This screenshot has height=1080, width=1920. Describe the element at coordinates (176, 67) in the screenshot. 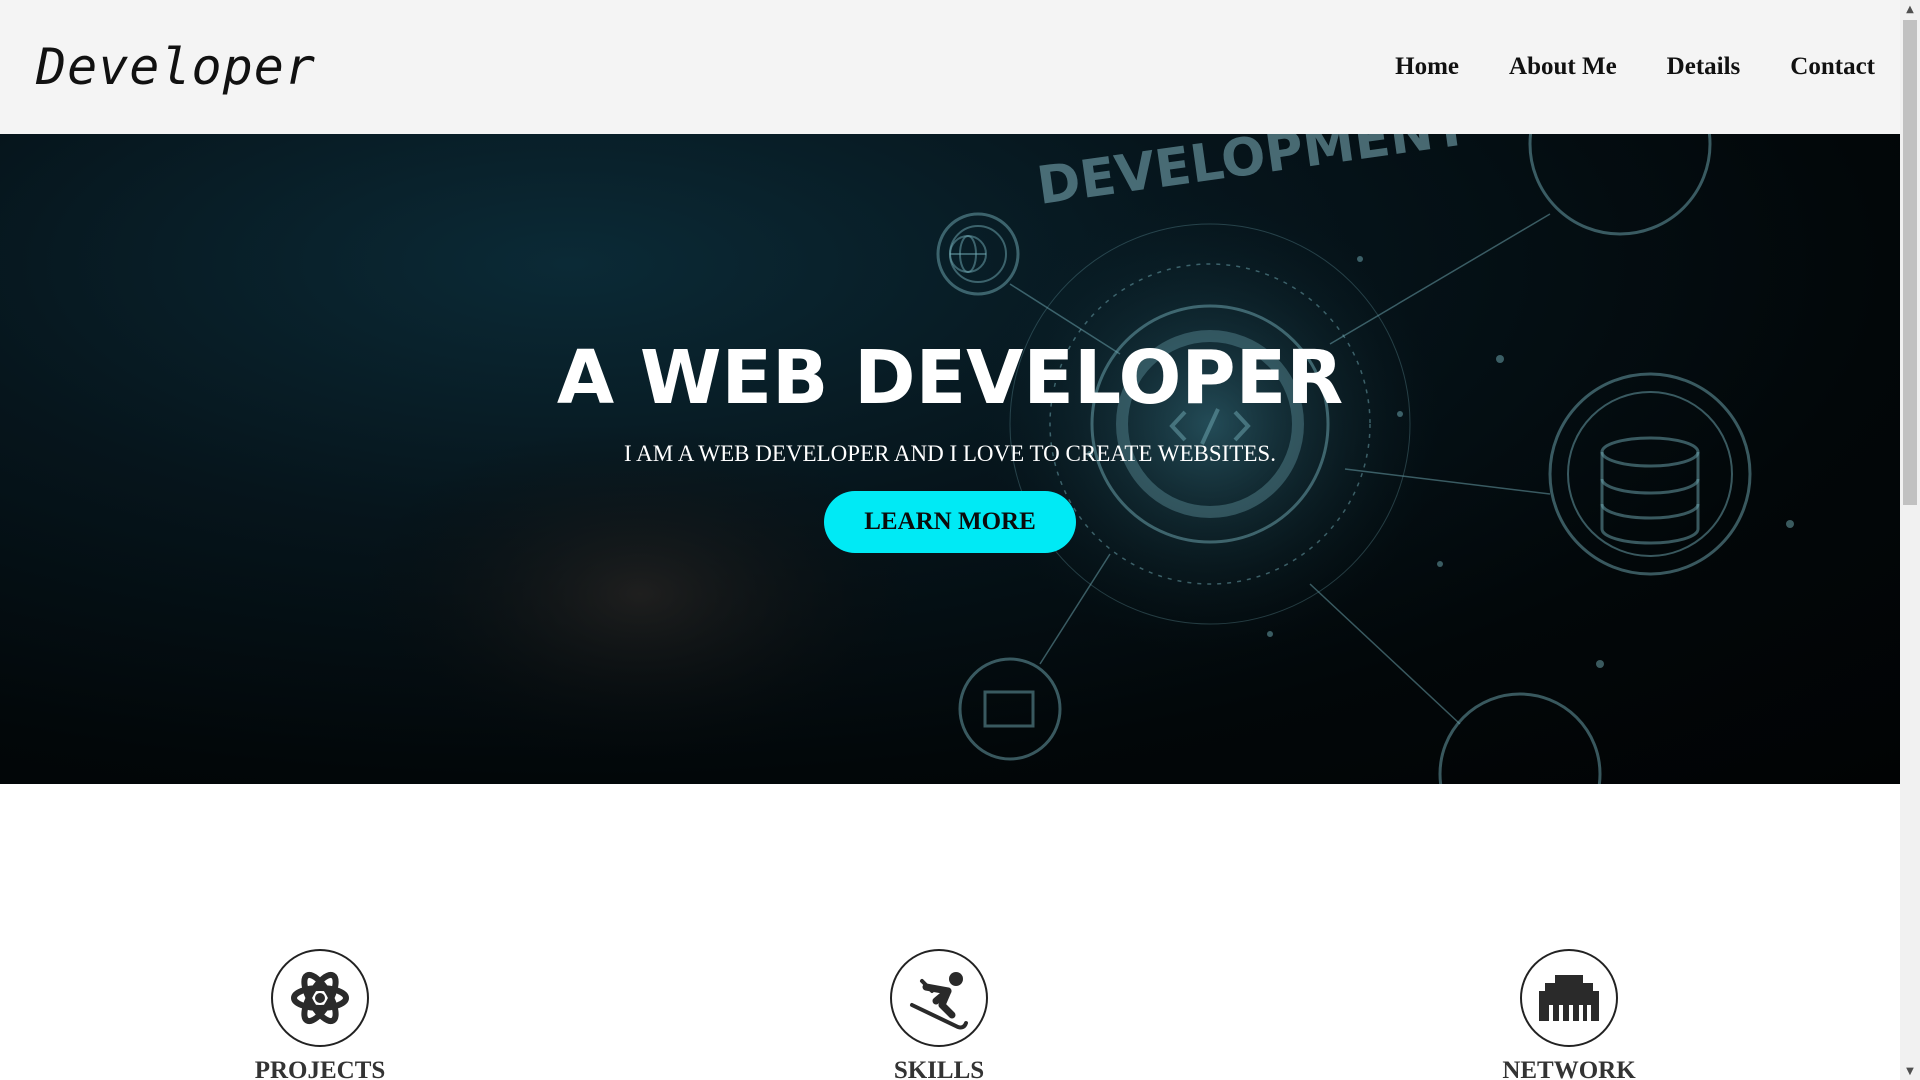

I see `site-logo: Developer` at that location.